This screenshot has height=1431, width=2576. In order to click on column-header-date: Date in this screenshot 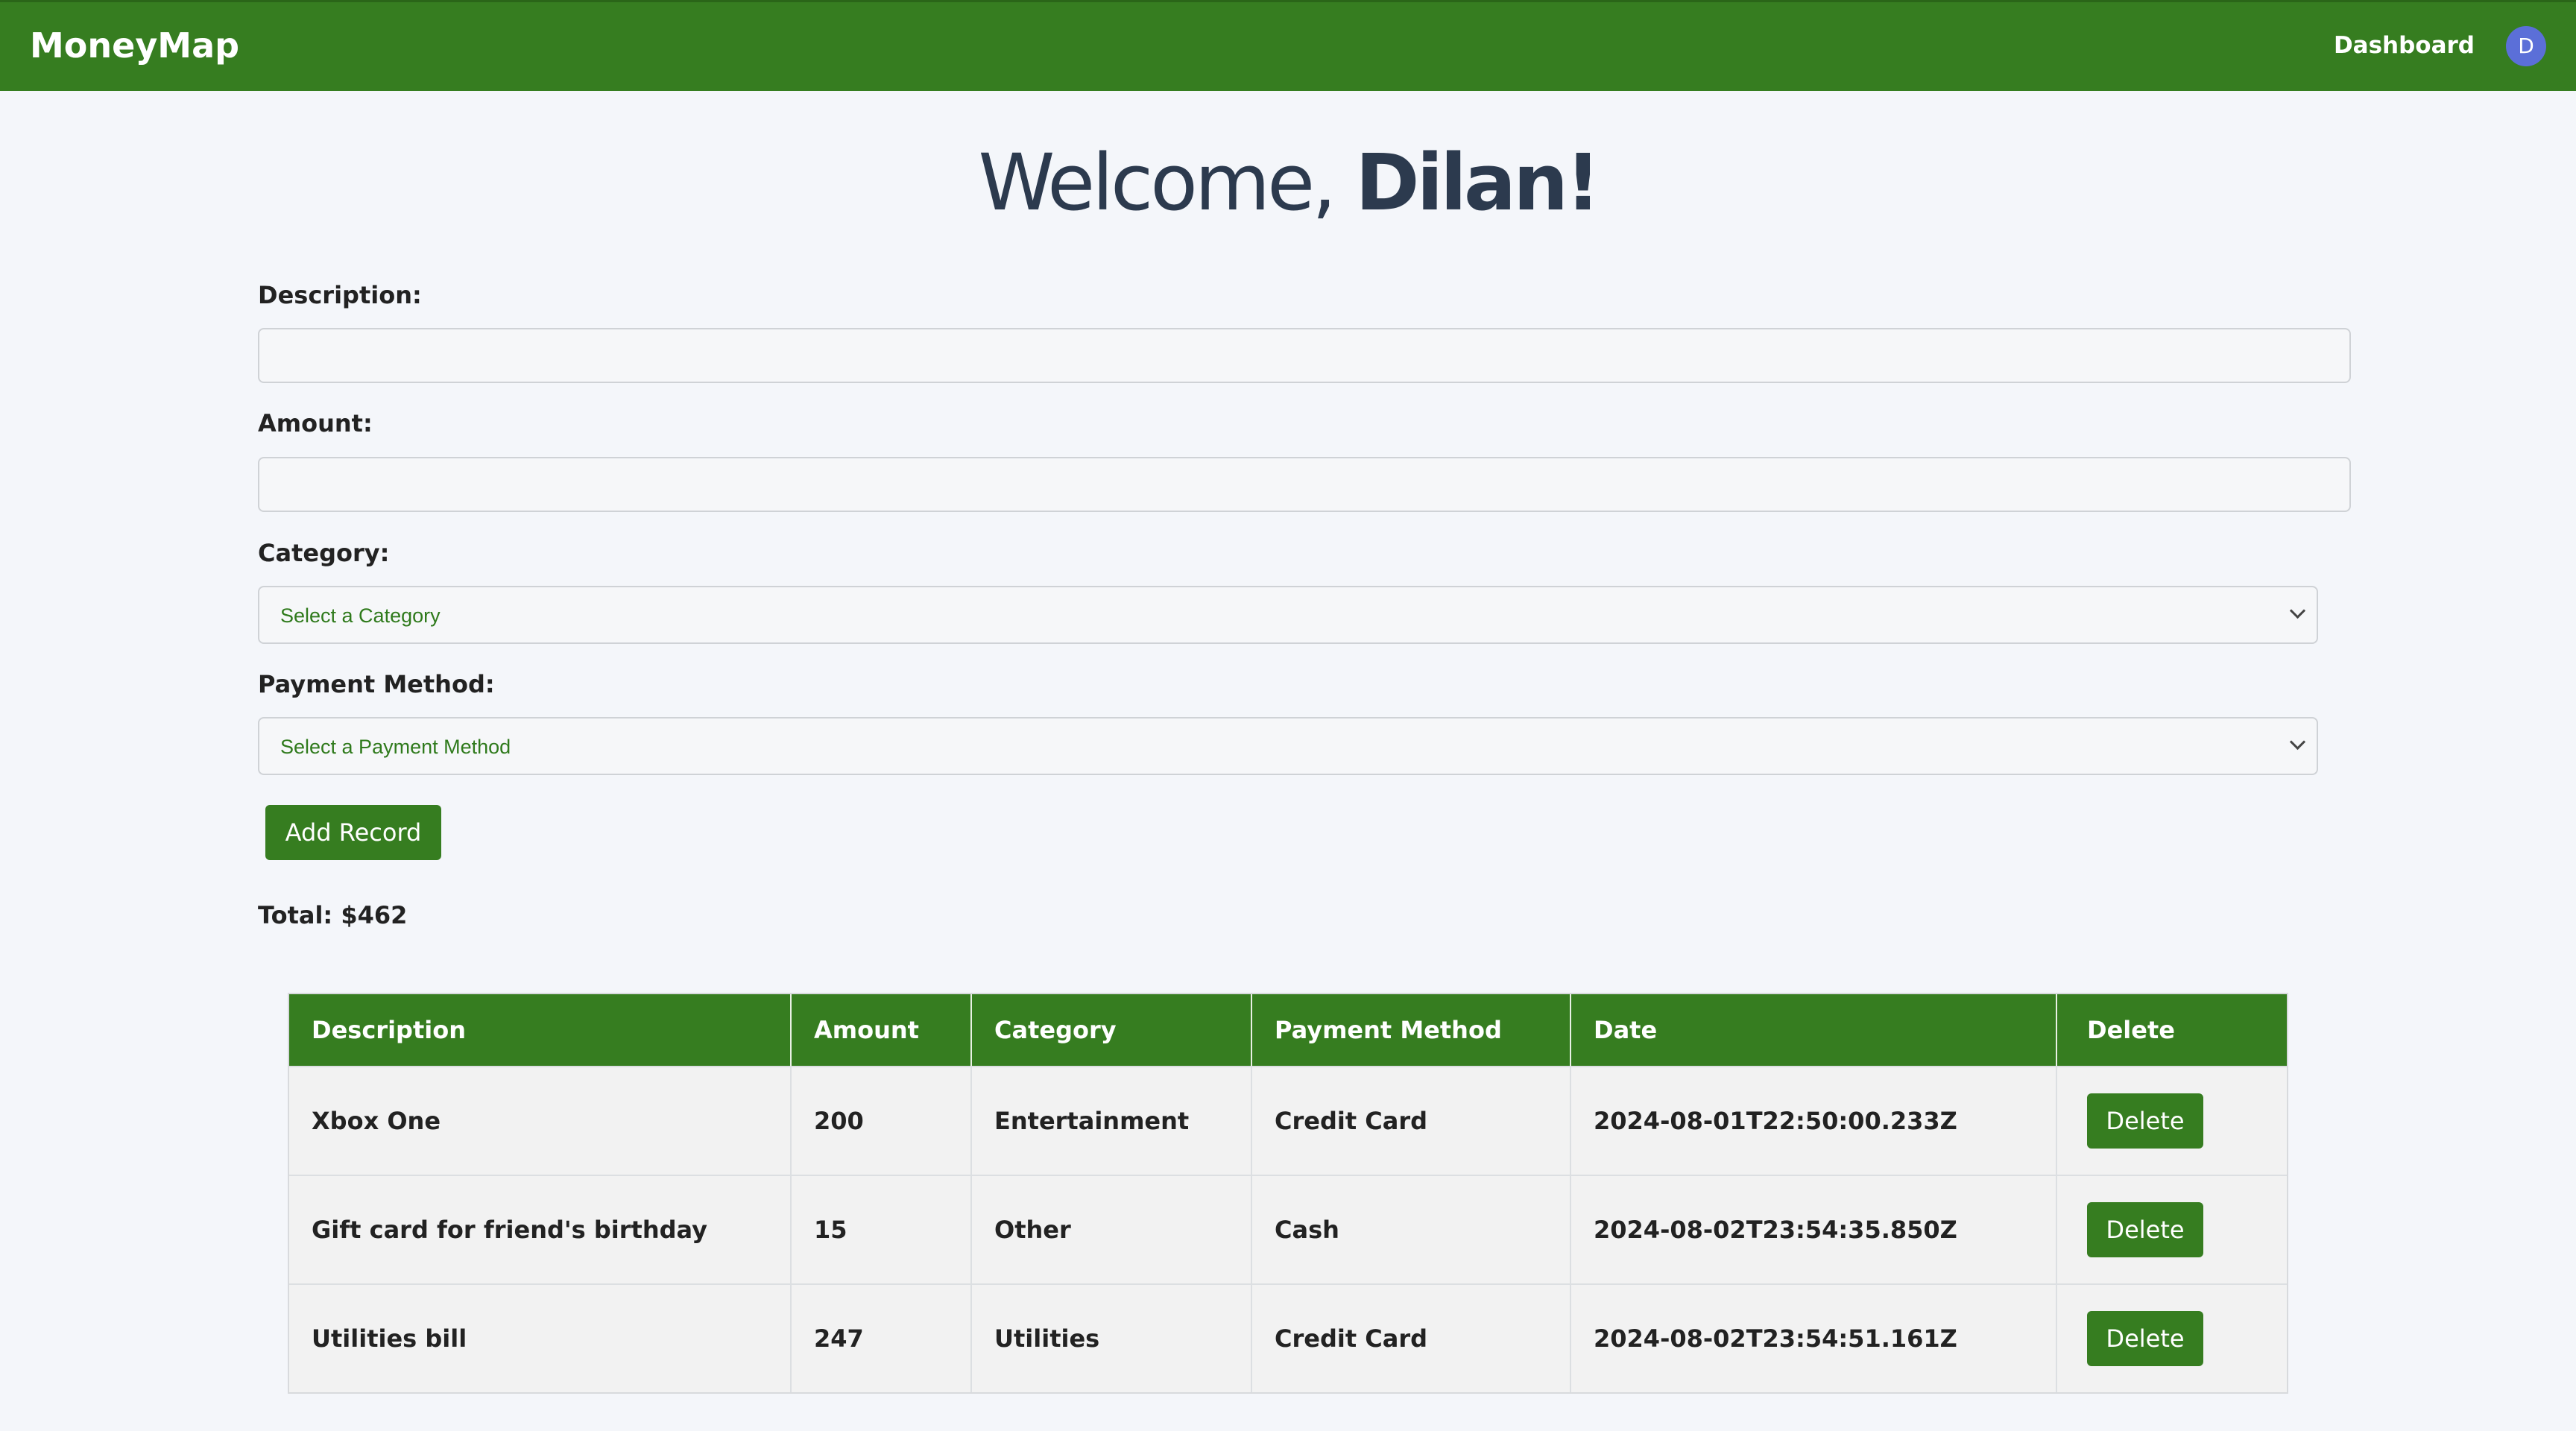, I will do `click(1813, 1030)`.